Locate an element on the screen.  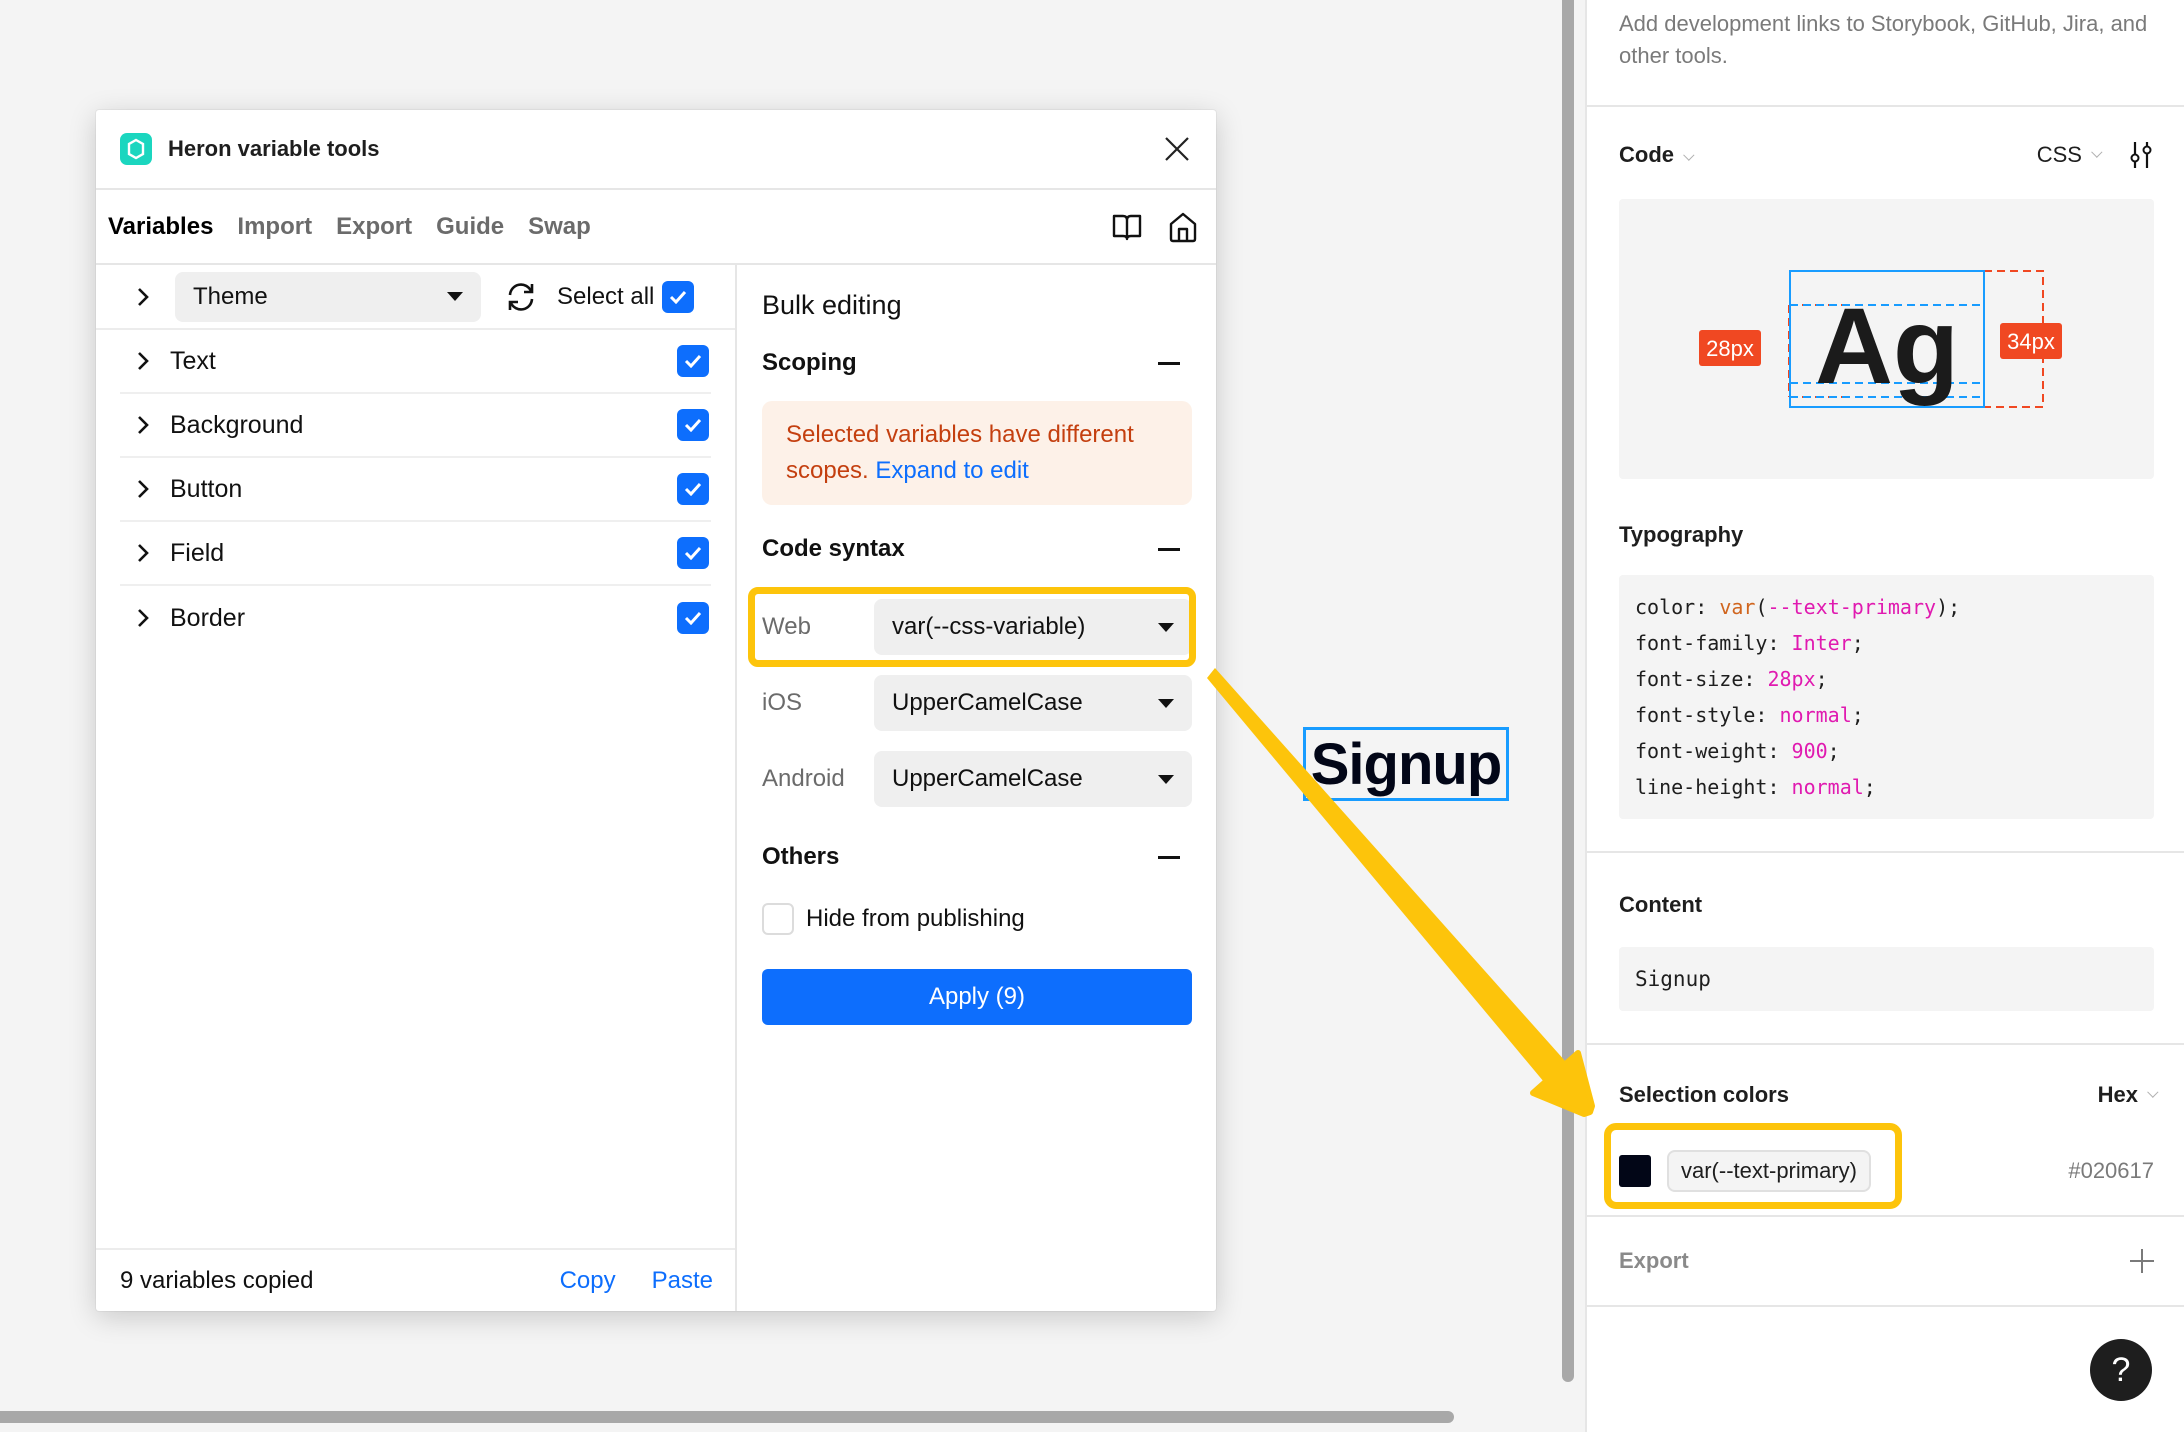
bulk-editing-title: Bulk editing is located at coordinates (832, 305).